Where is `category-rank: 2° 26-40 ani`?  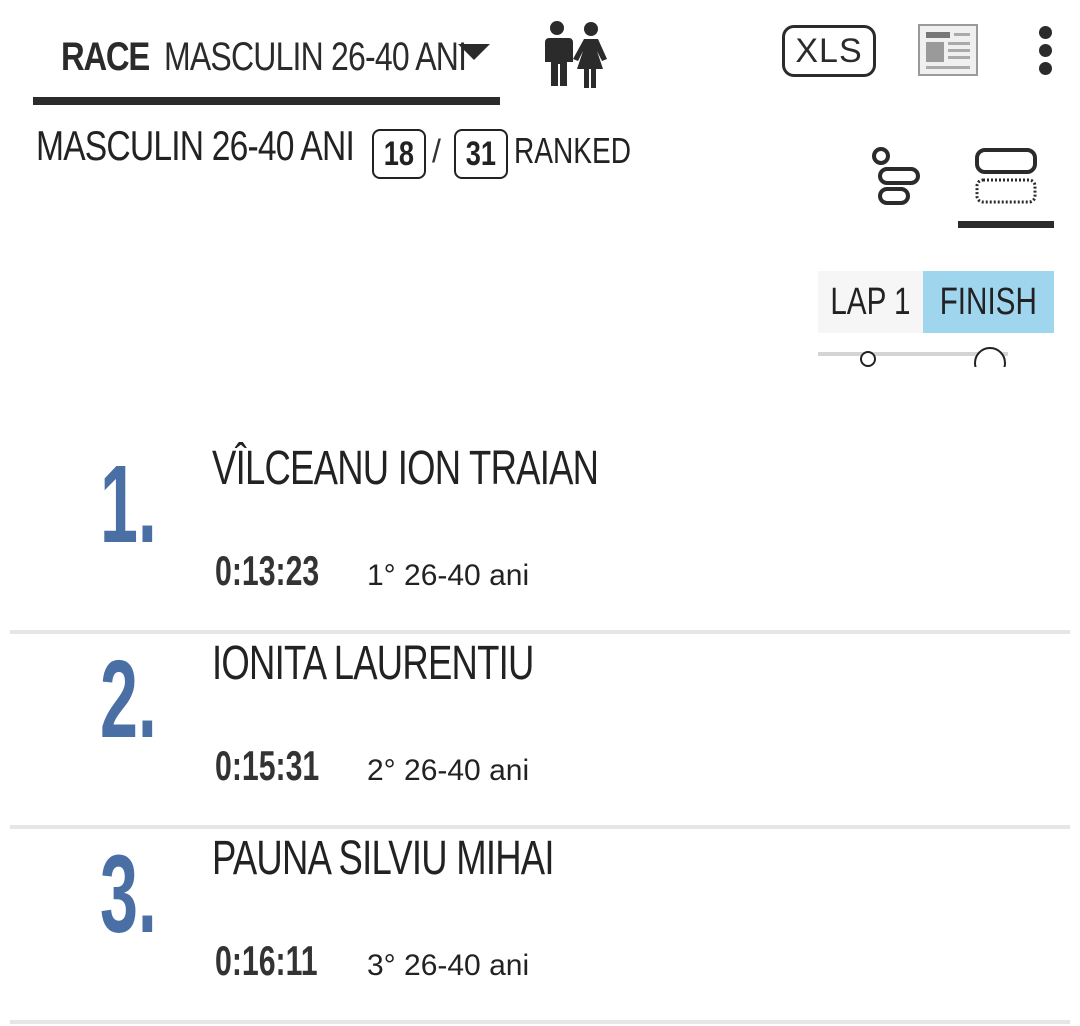
category-rank: 2° 26-40 ani is located at coordinates (448, 770).